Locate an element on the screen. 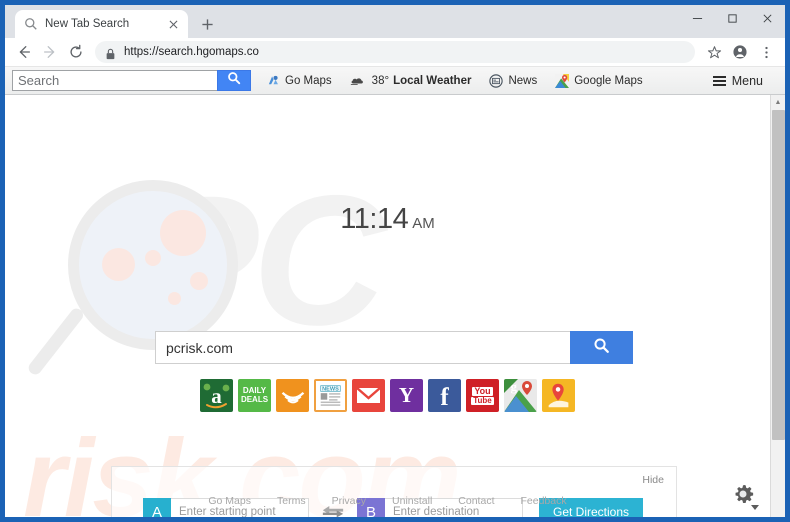  window-controls is located at coordinates (732, 21).